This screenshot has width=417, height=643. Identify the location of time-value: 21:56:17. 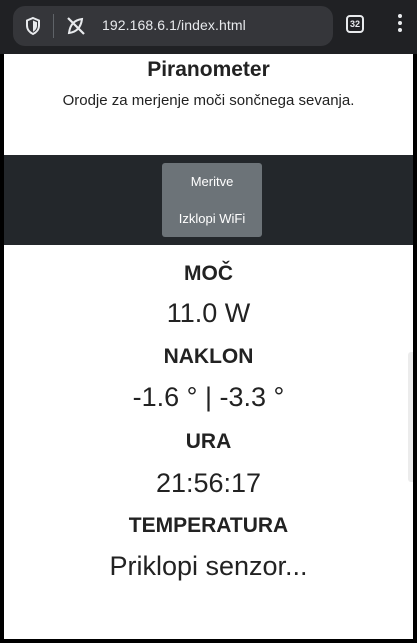
(208, 483).